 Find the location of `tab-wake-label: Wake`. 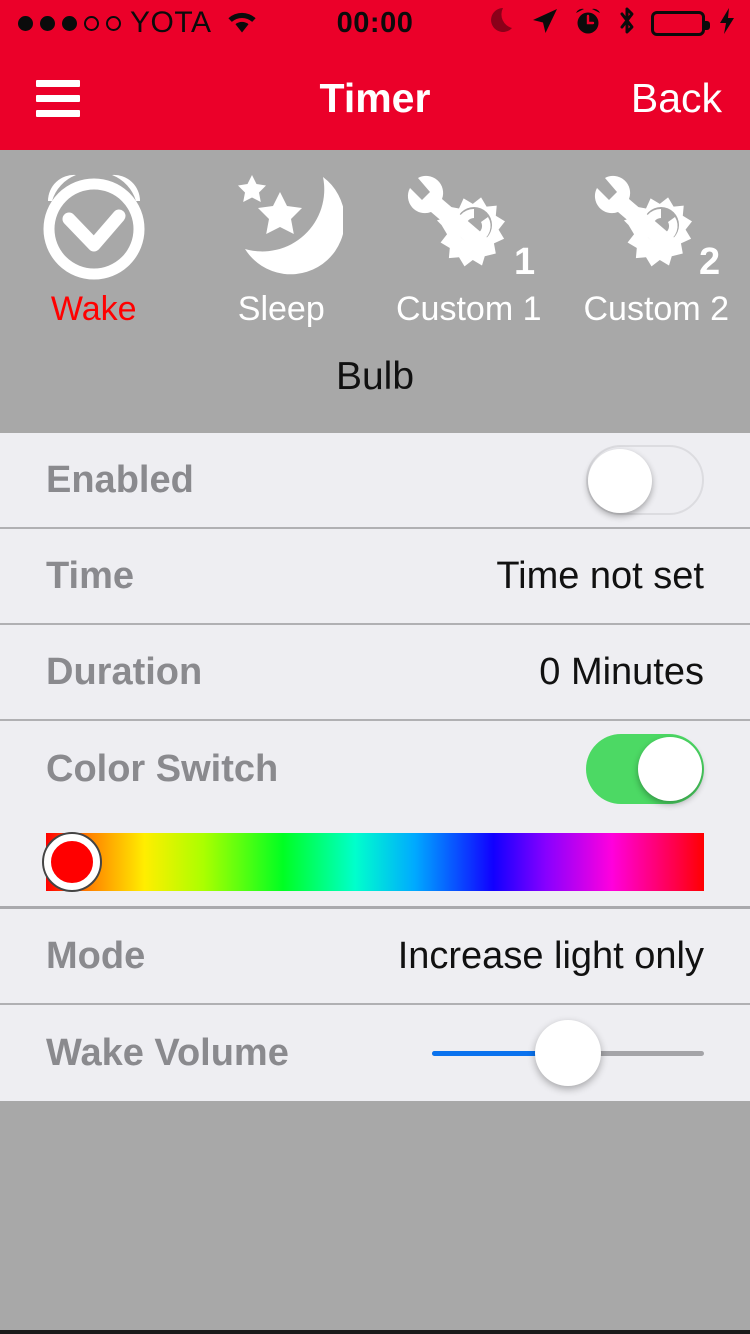

tab-wake-label: Wake is located at coordinates (93, 309).